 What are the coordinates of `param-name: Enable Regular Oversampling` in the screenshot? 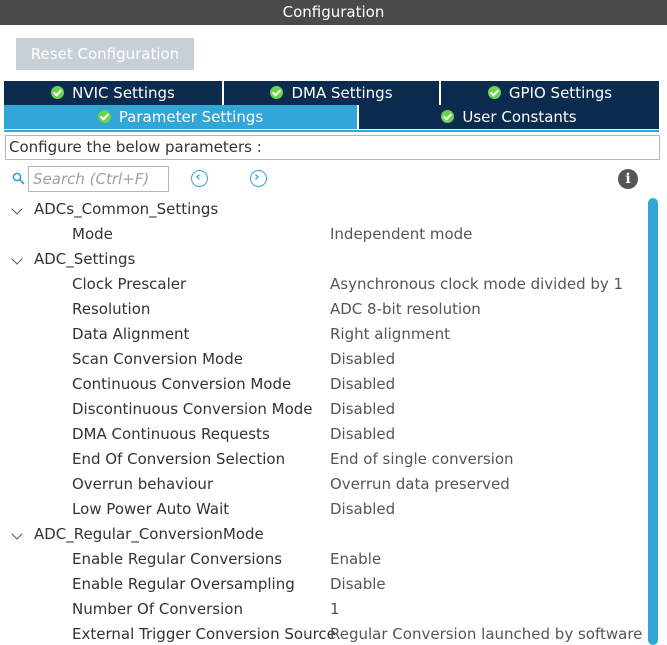 It's located at (183, 584).